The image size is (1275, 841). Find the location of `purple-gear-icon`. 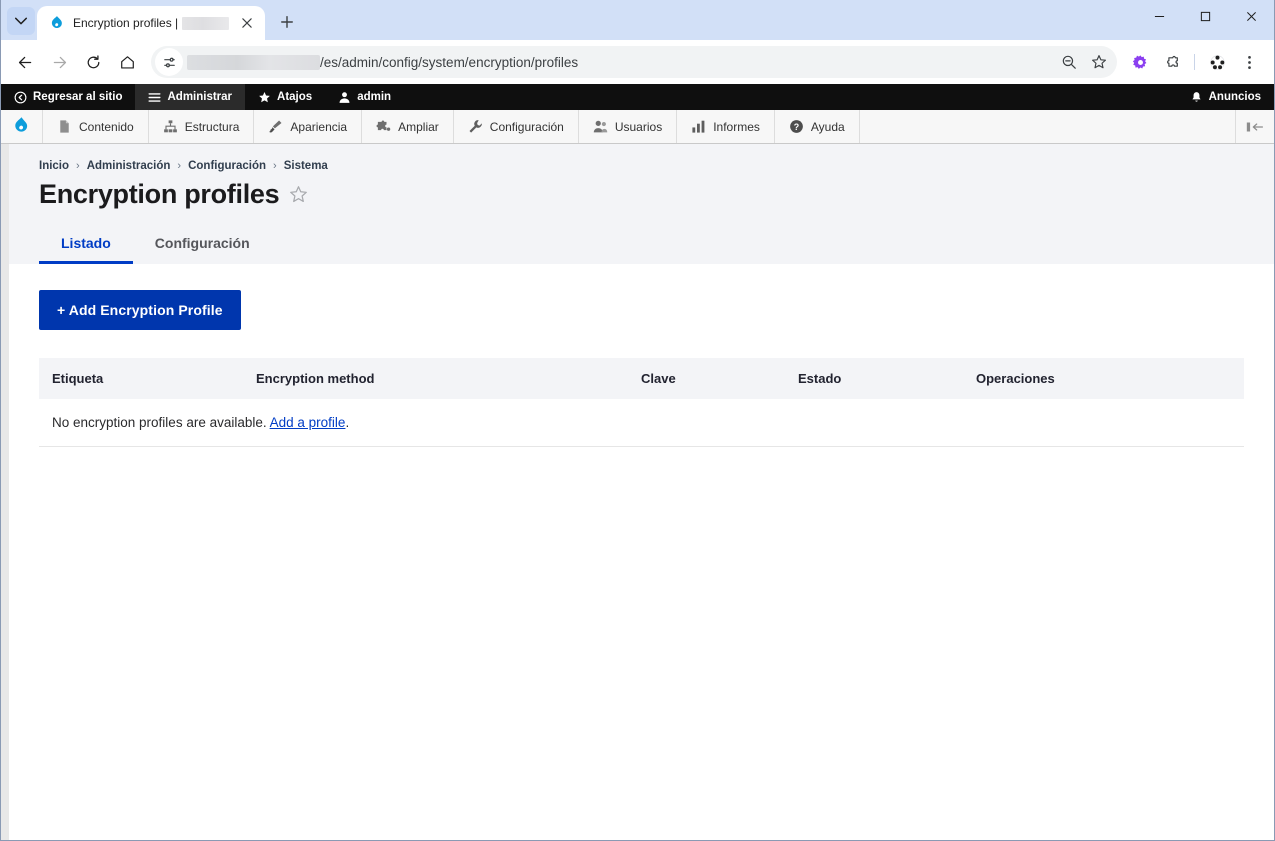

purple-gear-icon is located at coordinates (1139, 61).